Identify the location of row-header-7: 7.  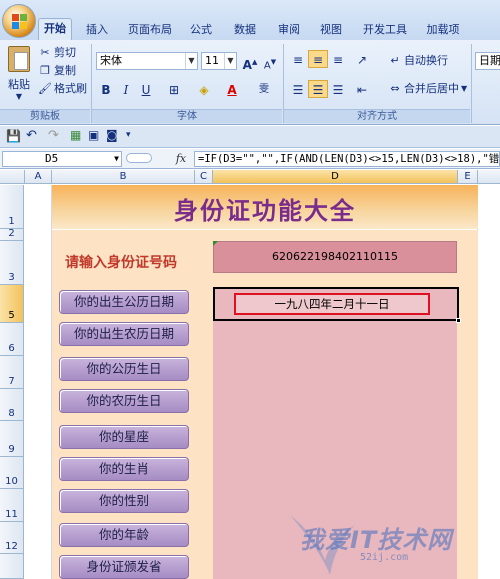
(12, 372).